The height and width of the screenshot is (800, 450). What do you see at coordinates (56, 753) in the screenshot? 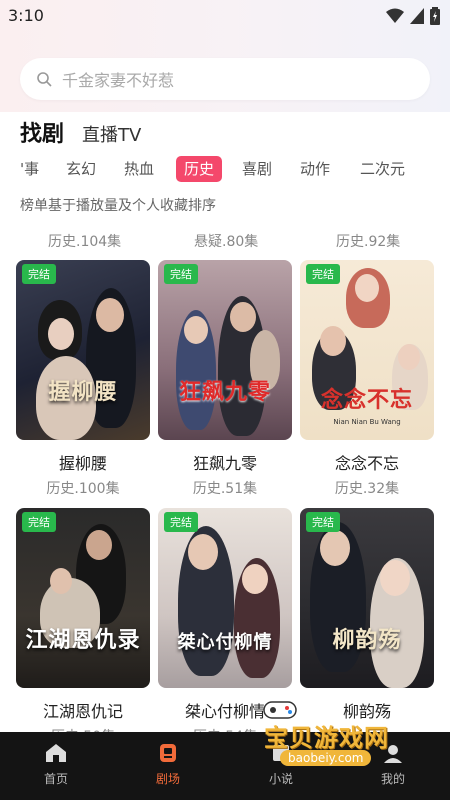
I see `home-icon` at bounding box center [56, 753].